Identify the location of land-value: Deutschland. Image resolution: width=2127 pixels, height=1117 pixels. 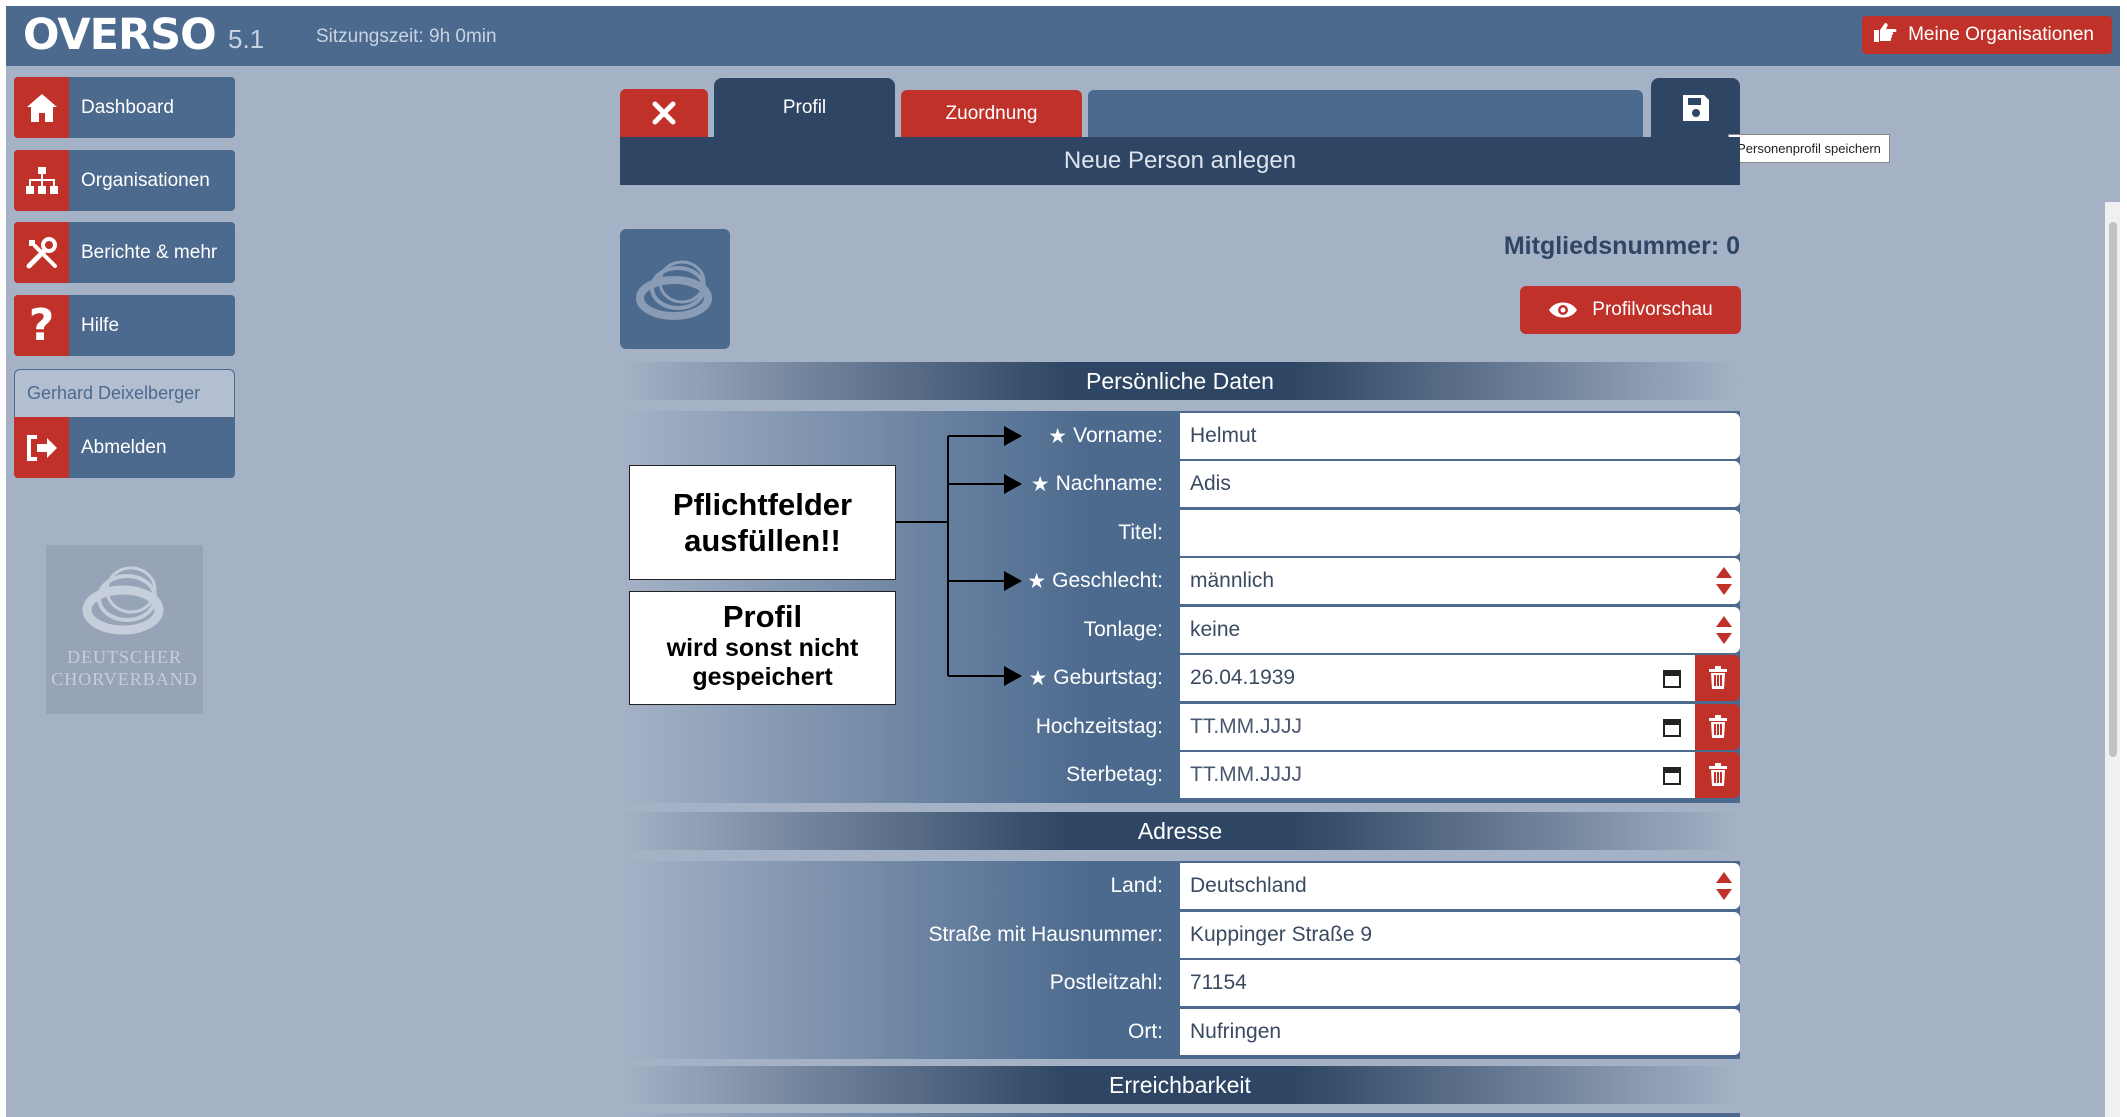
(1248, 885).